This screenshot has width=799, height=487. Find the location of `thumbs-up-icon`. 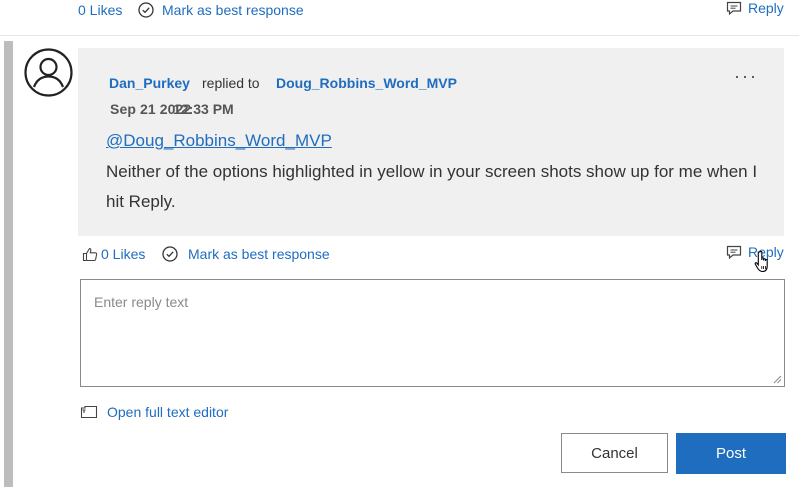

thumbs-up-icon is located at coordinates (90, 254).